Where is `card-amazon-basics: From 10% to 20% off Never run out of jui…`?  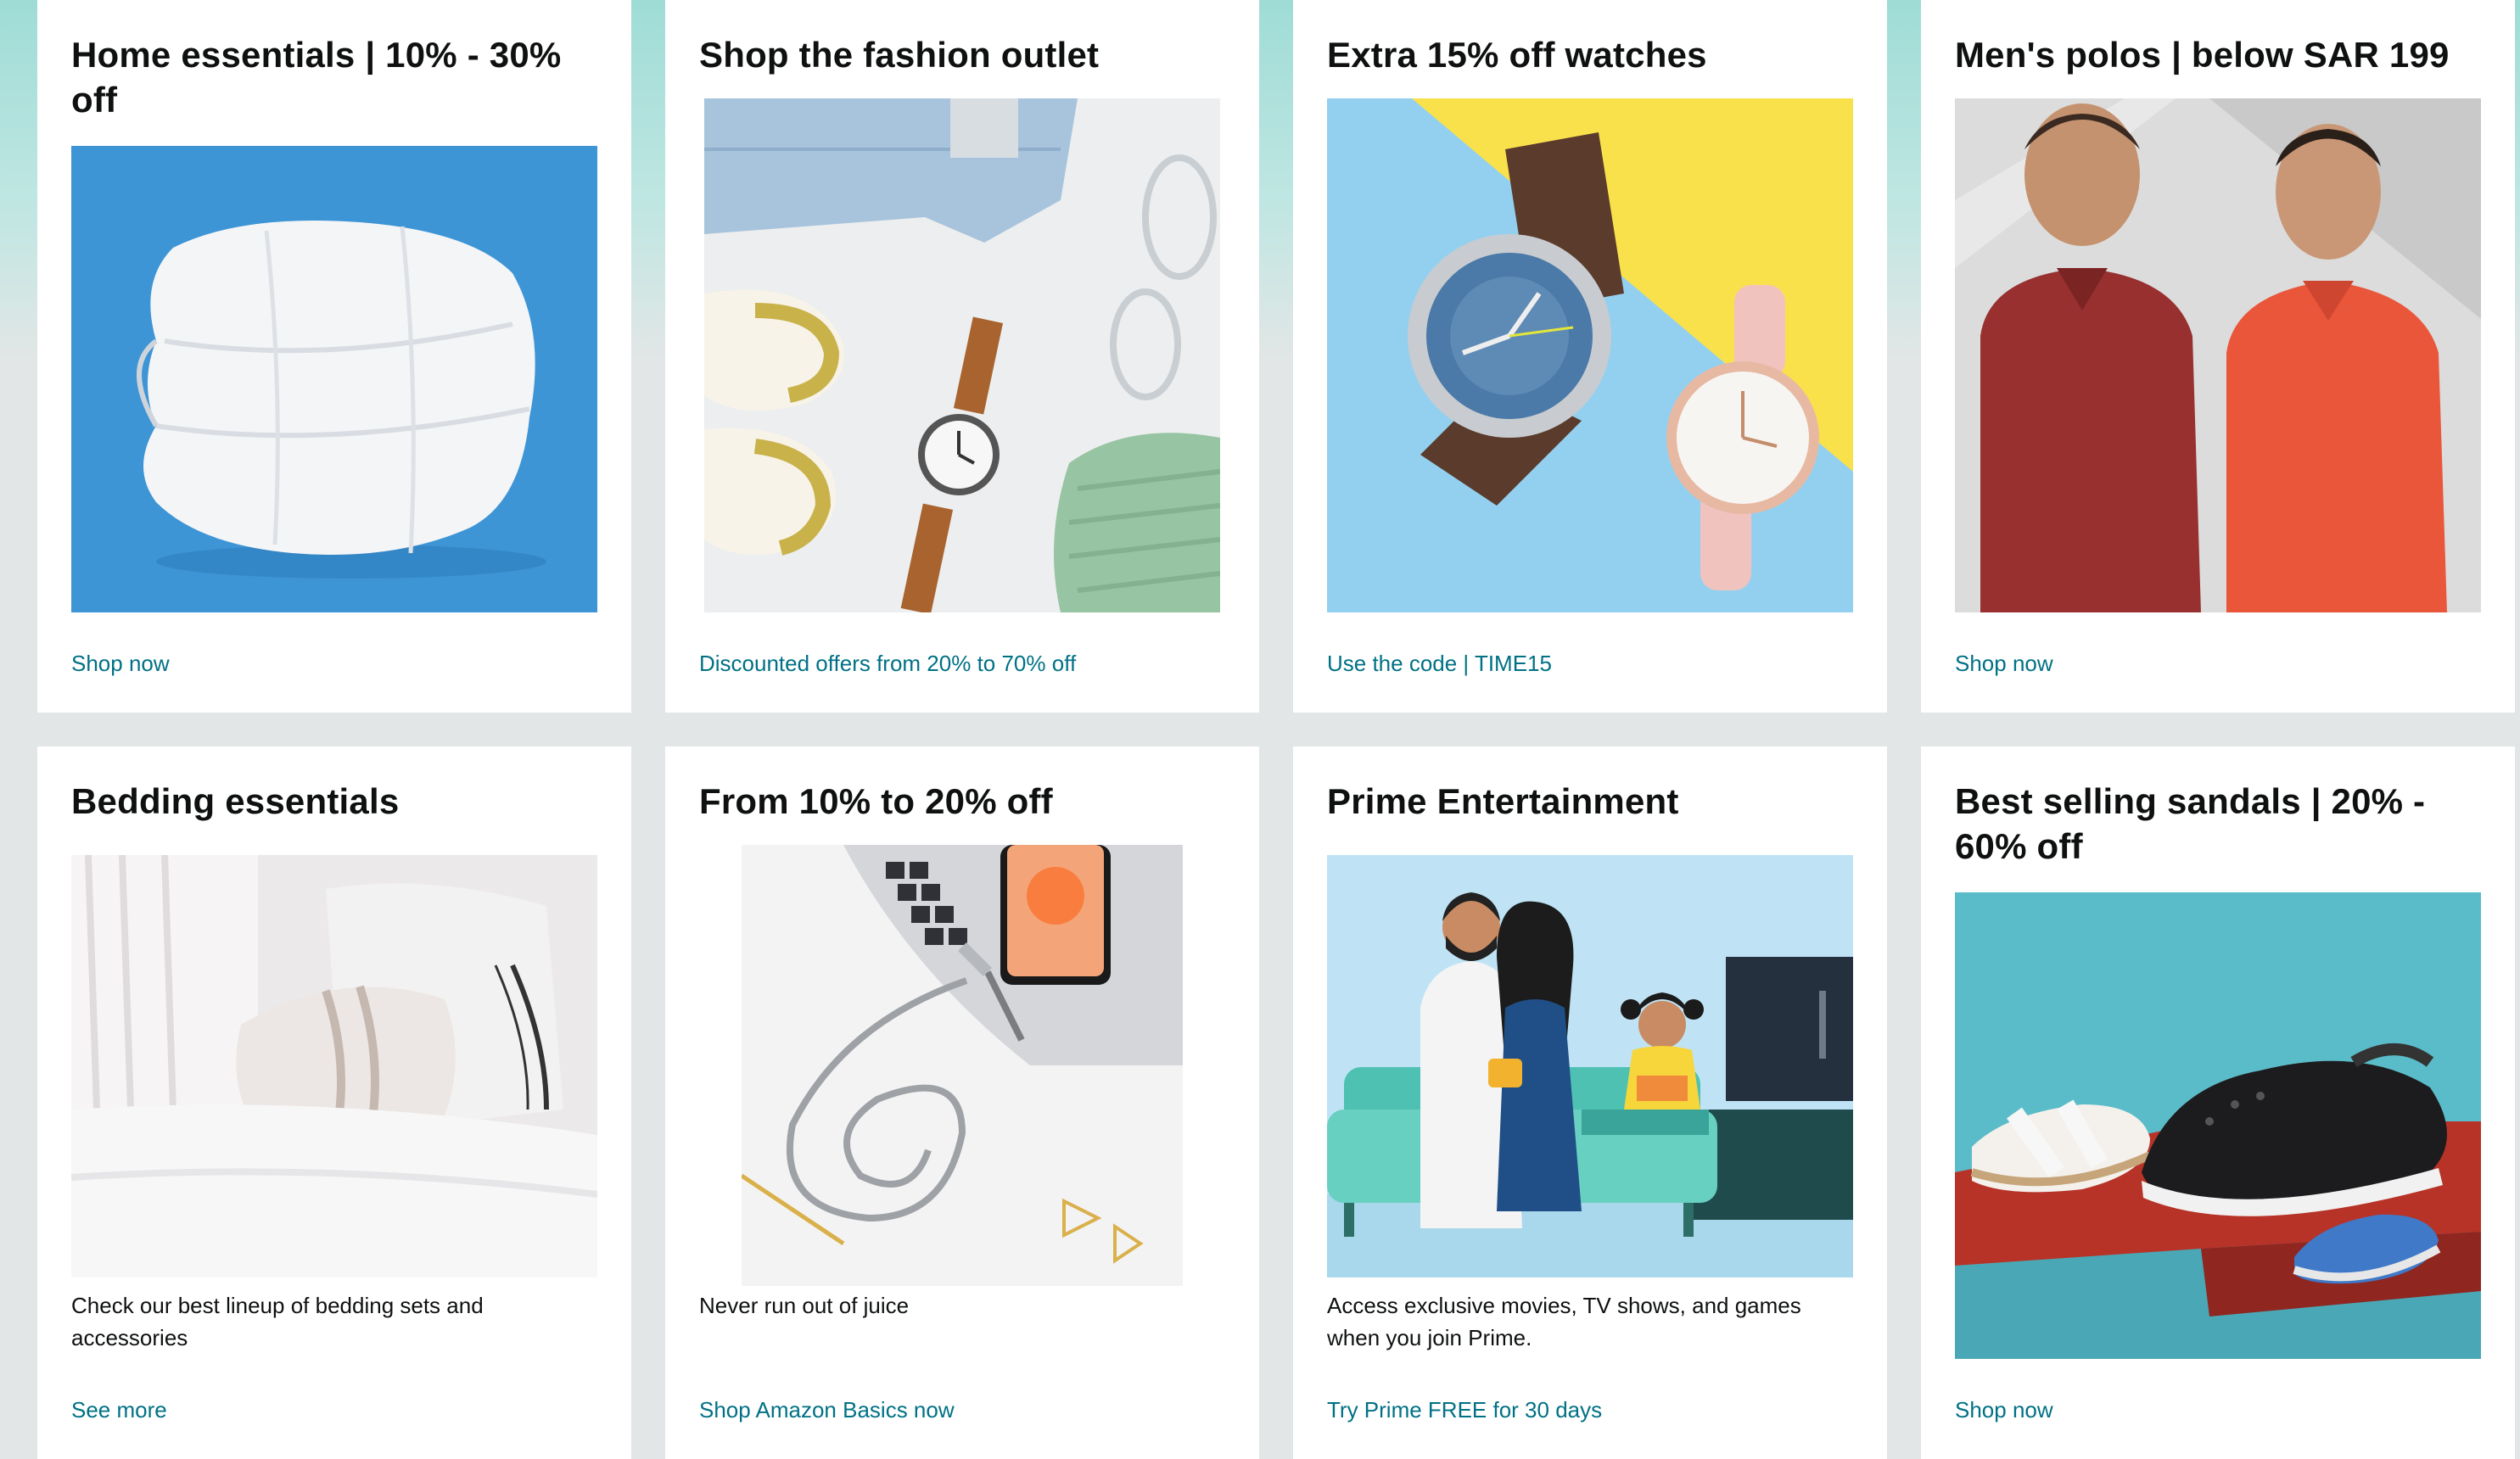 card-amazon-basics: From 10% to 20% off Never run out of jui… is located at coordinates (962, 1102).